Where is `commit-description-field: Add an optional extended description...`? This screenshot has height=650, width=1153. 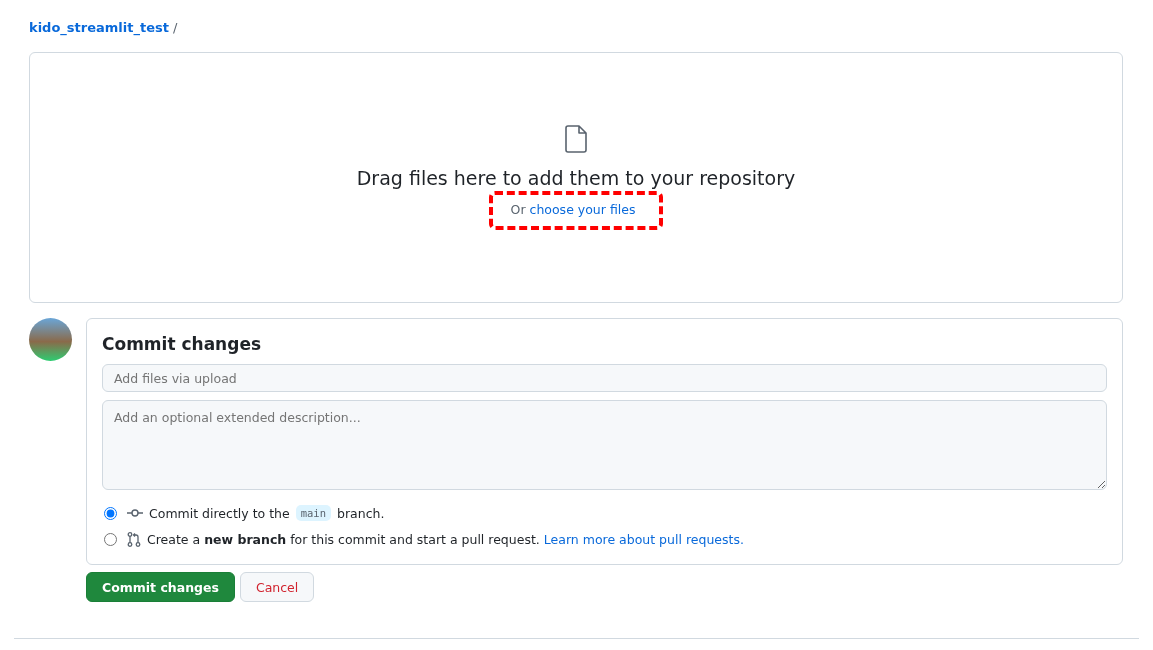 commit-description-field: Add an optional extended description... is located at coordinates (604, 445).